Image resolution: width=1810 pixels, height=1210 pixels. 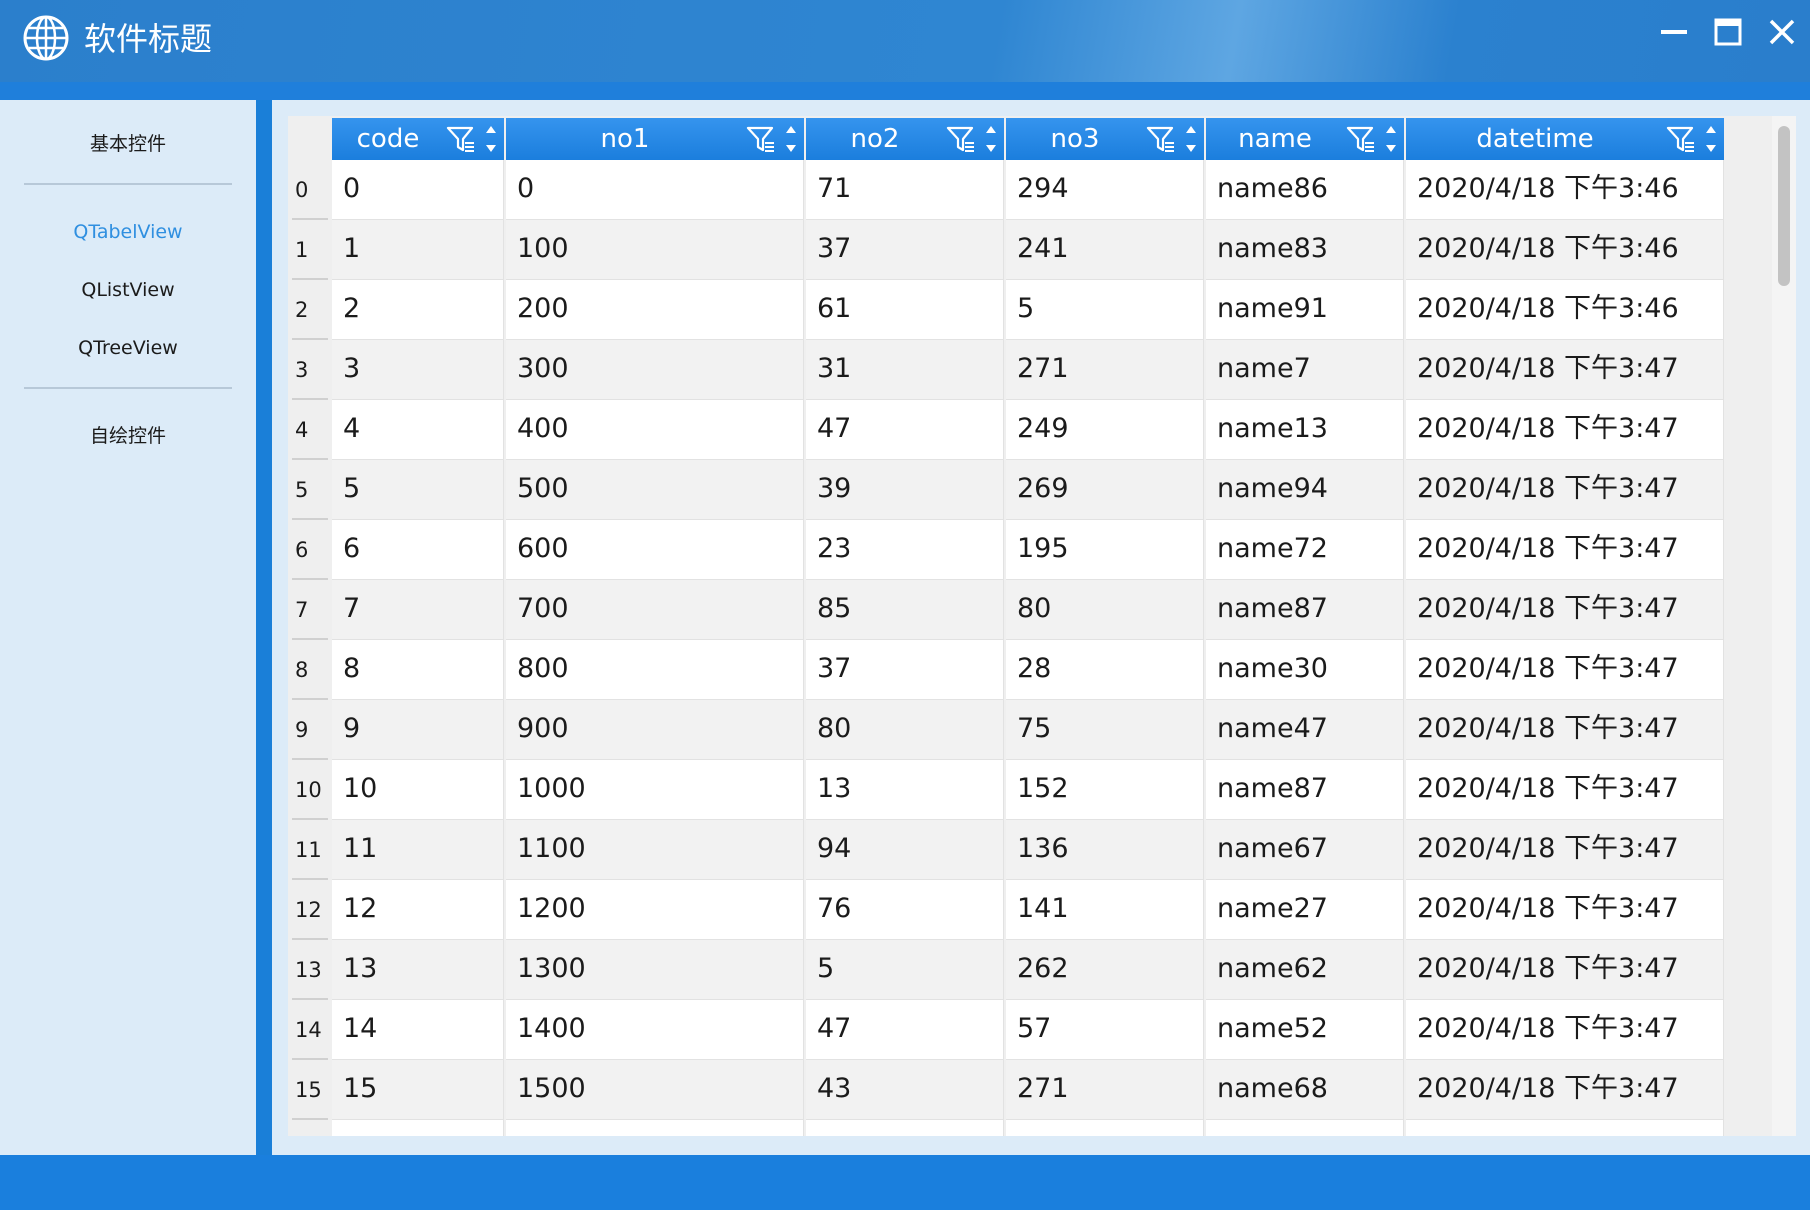 What do you see at coordinates (655, 730) in the screenshot?
I see `table-cell-no1: 900` at bounding box center [655, 730].